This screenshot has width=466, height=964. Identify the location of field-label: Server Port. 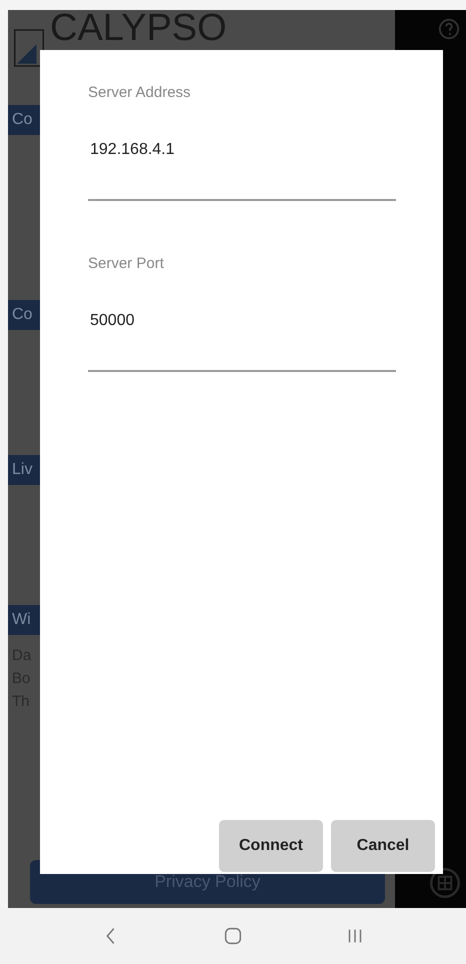
(126, 263).